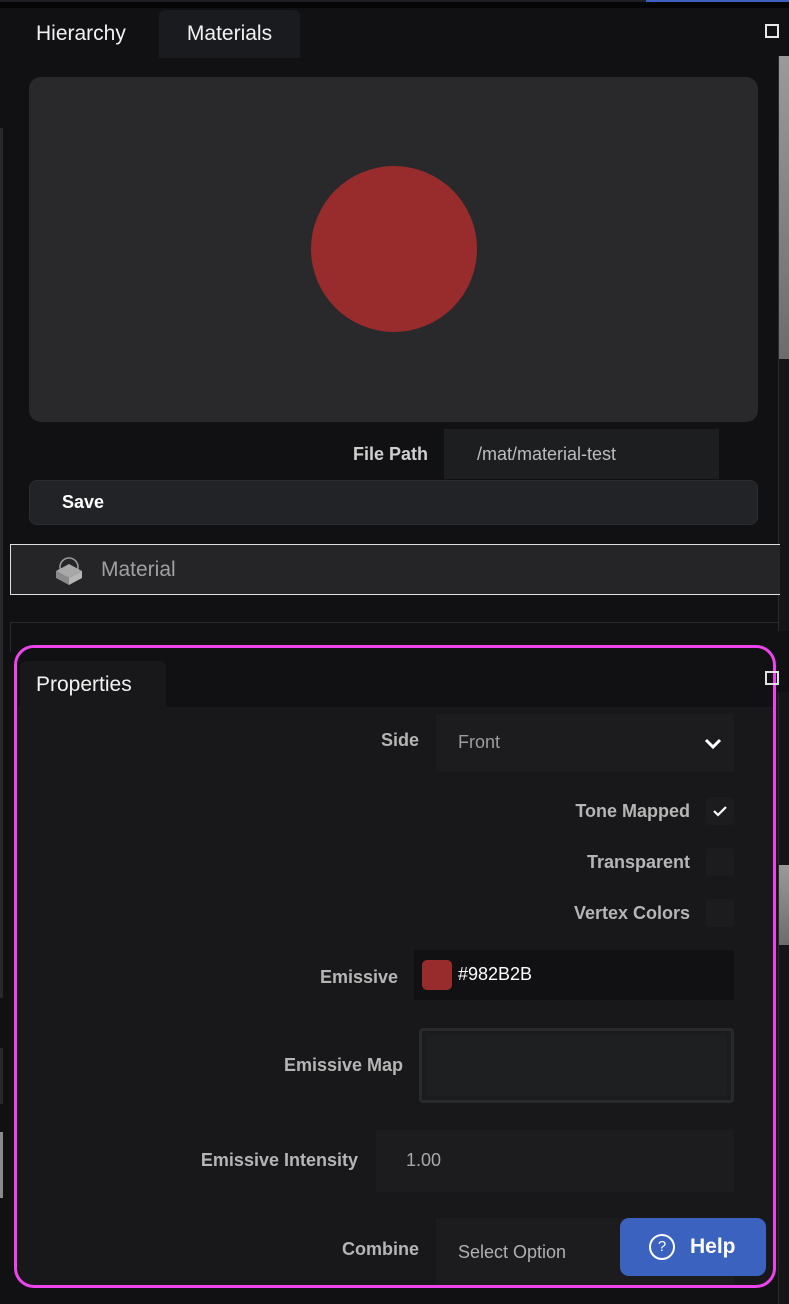 This screenshot has width=789, height=1304. I want to click on emissive-label: Emissive, so click(358, 977).